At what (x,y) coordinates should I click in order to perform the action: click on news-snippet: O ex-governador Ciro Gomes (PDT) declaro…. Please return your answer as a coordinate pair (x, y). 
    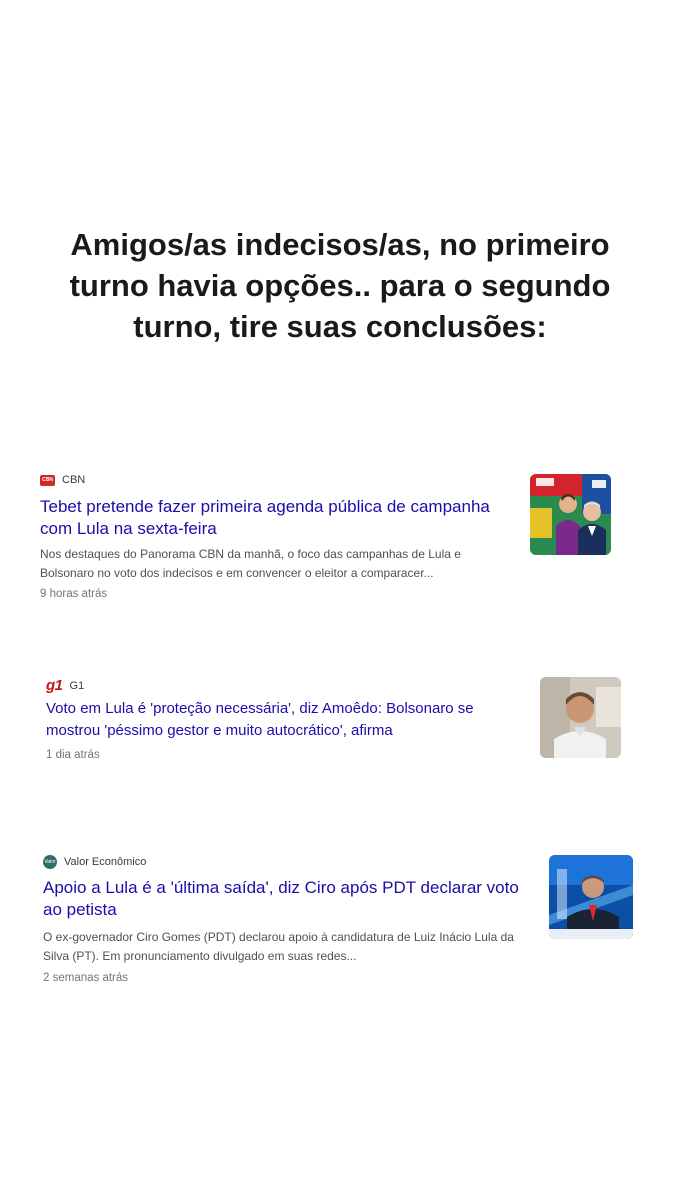
    Looking at the image, I should click on (278, 946).